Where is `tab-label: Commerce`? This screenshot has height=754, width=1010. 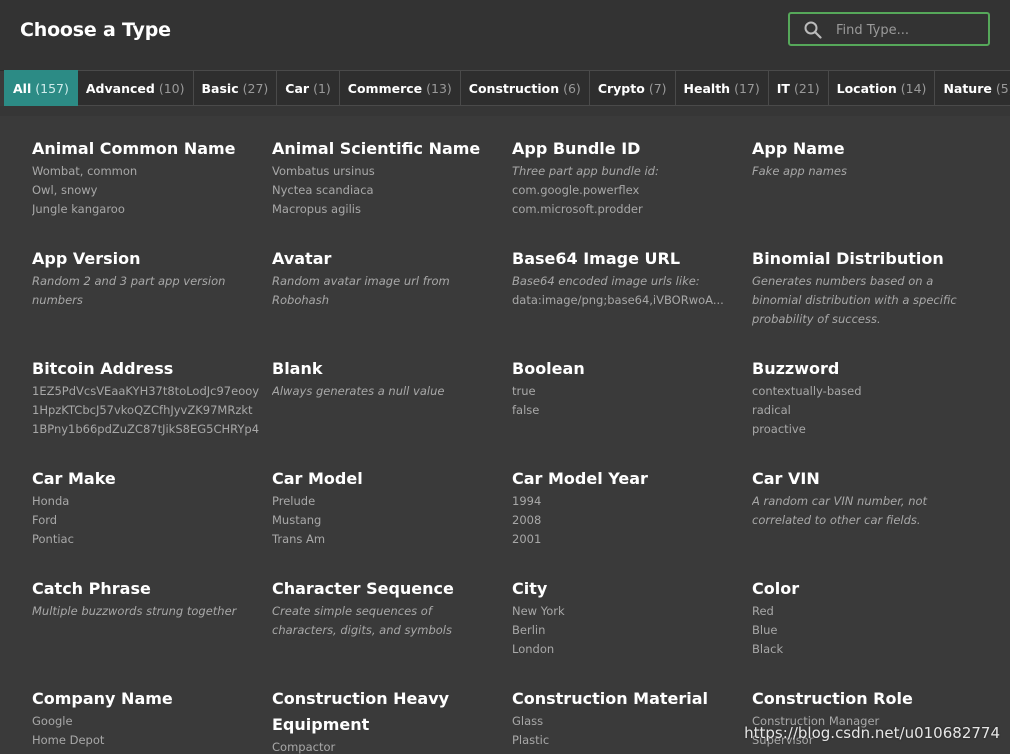
tab-label: Commerce is located at coordinates (385, 88).